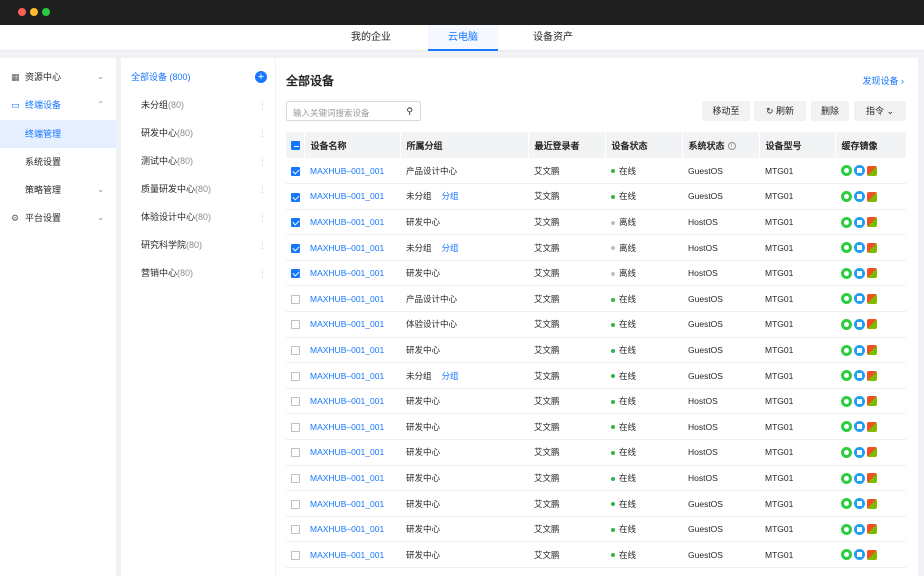  Describe the element at coordinates (198, 77) in the screenshot. I see `group-all-devices: 全部设备 (800) +` at that location.